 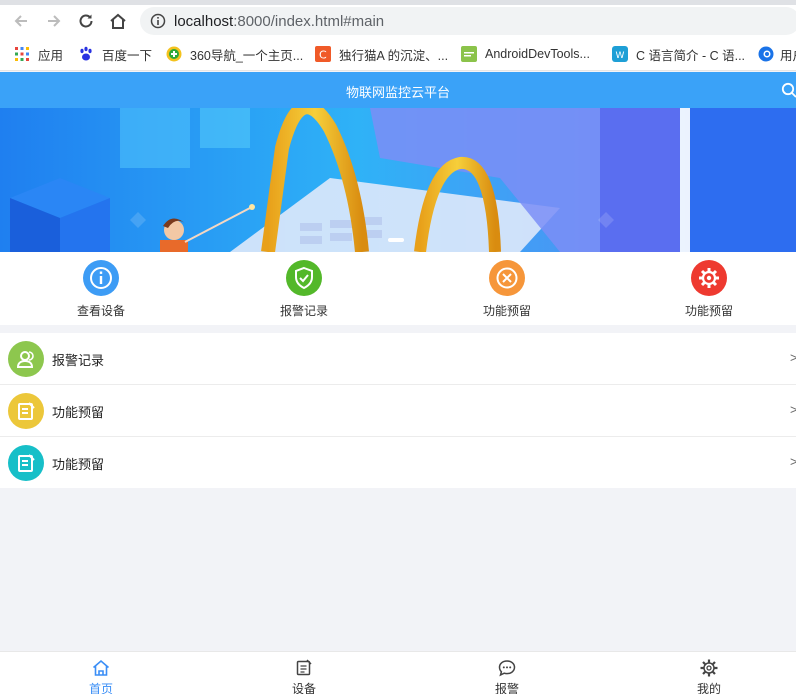 I want to click on quick-item-reserved-1: 功能预留, so click(x=507, y=289).